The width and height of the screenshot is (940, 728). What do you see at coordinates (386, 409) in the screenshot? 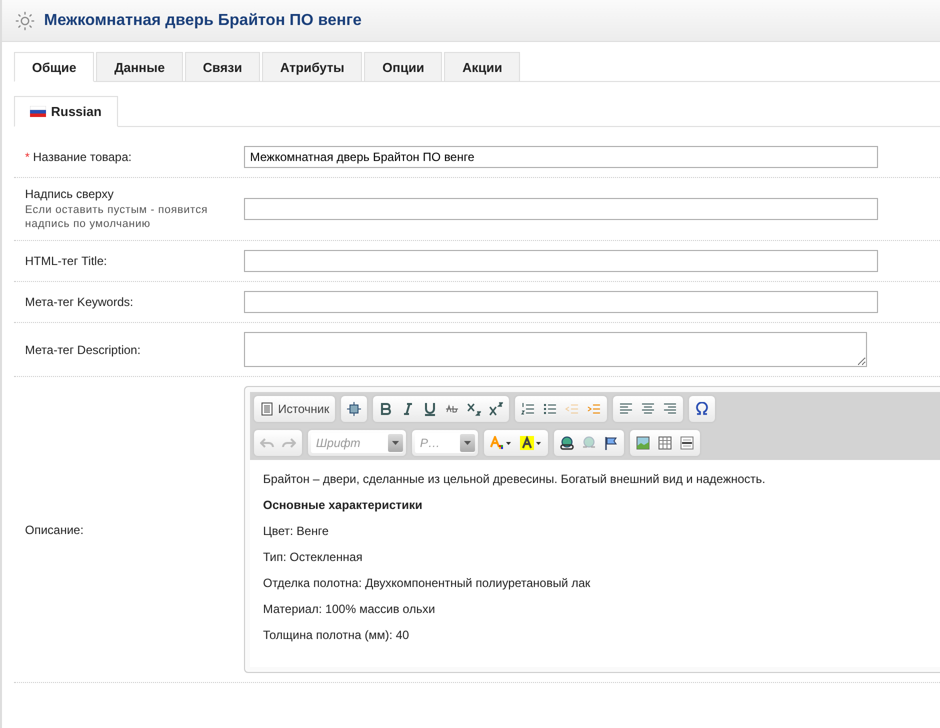
I see `bold-icon` at bounding box center [386, 409].